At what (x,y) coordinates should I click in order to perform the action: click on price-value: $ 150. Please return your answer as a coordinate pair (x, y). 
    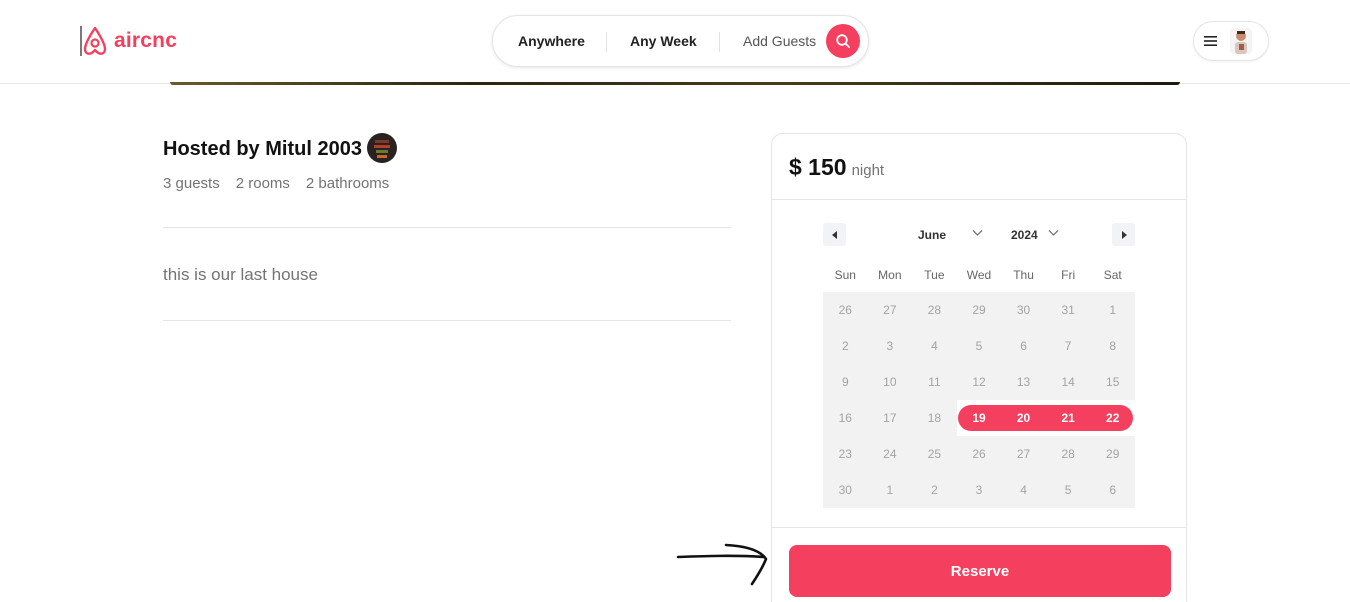
    Looking at the image, I should click on (818, 167).